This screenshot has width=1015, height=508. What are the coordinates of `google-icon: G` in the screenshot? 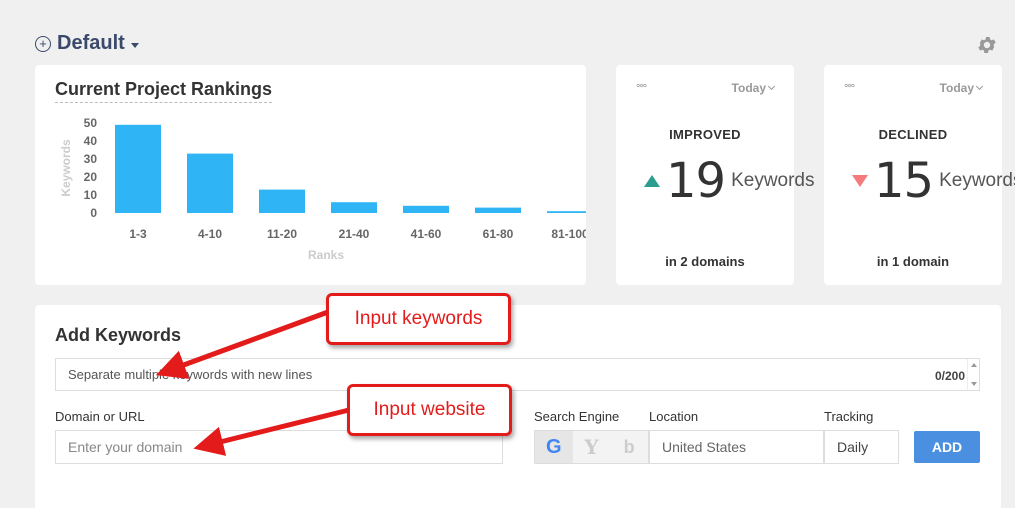 It's located at (554, 447).